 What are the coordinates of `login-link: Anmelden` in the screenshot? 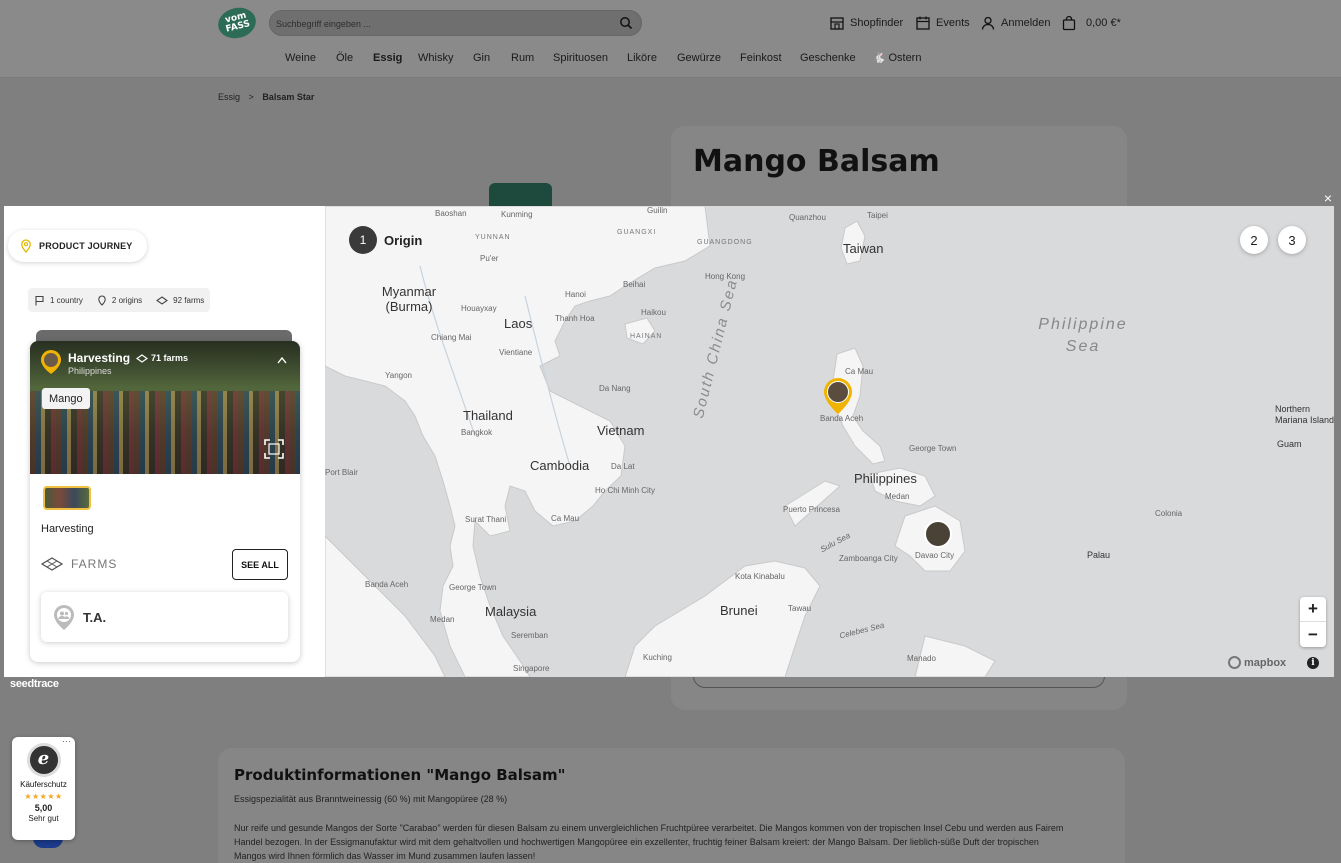 It's located at (1015, 23).